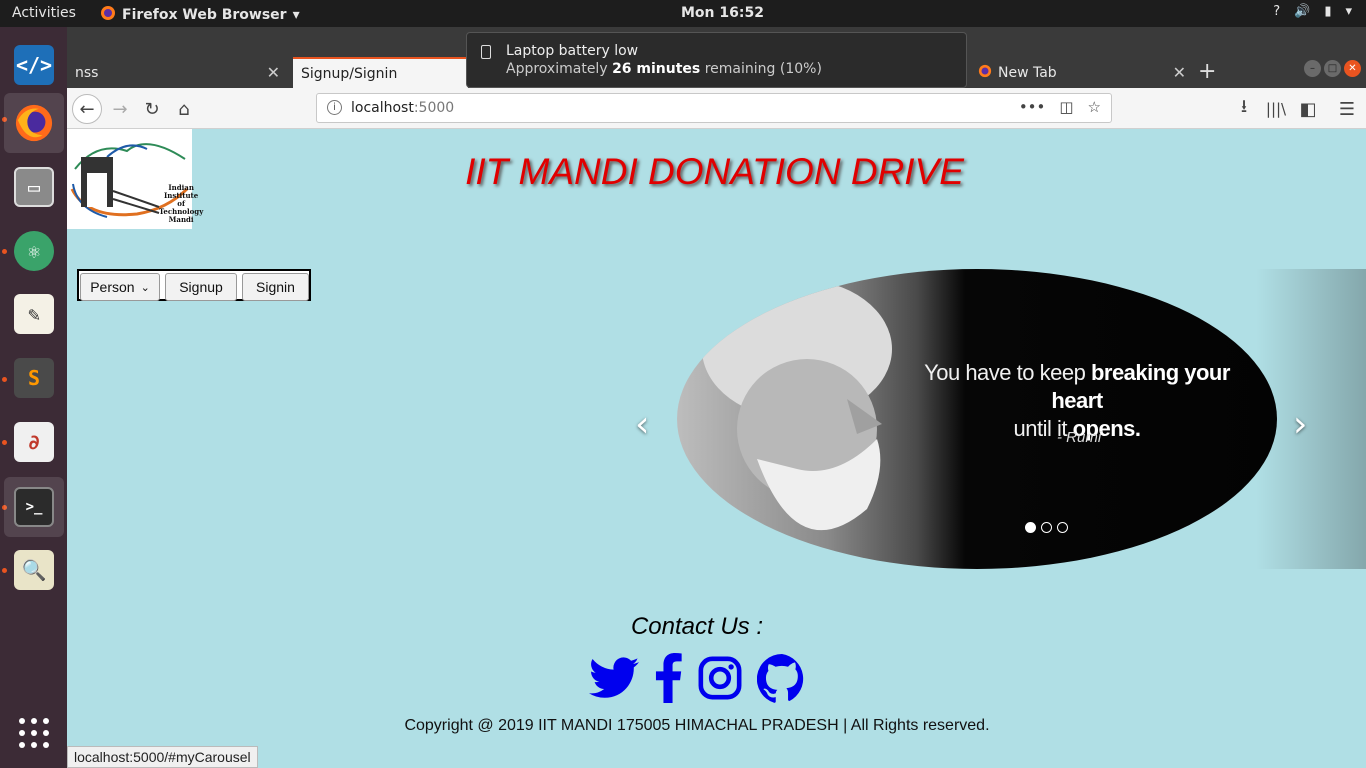  Describe the element at coordinates (1083, 72) in the screenshot. I see `tab-new-tab: New Tab ✕` at that location.